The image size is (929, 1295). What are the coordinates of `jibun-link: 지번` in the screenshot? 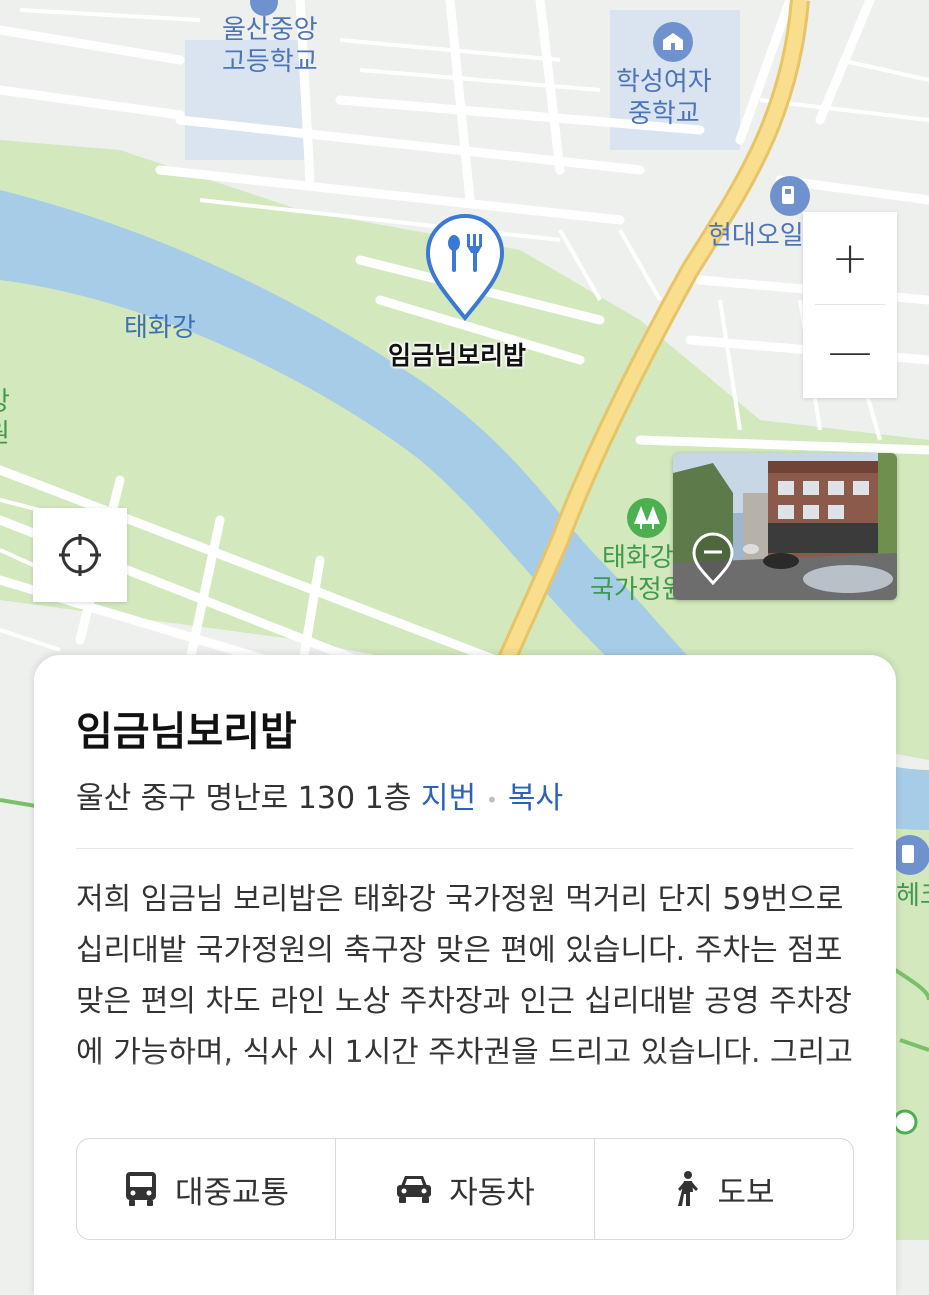 It's located at (448, 798).